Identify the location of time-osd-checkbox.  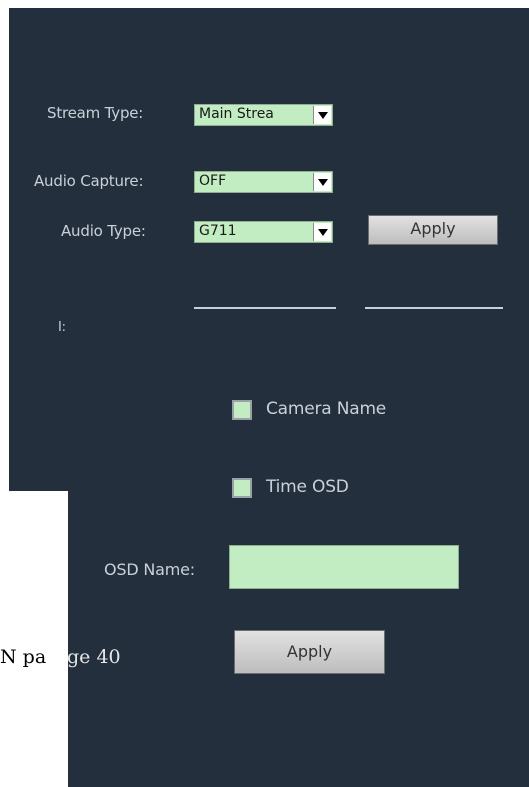
(242, 488).